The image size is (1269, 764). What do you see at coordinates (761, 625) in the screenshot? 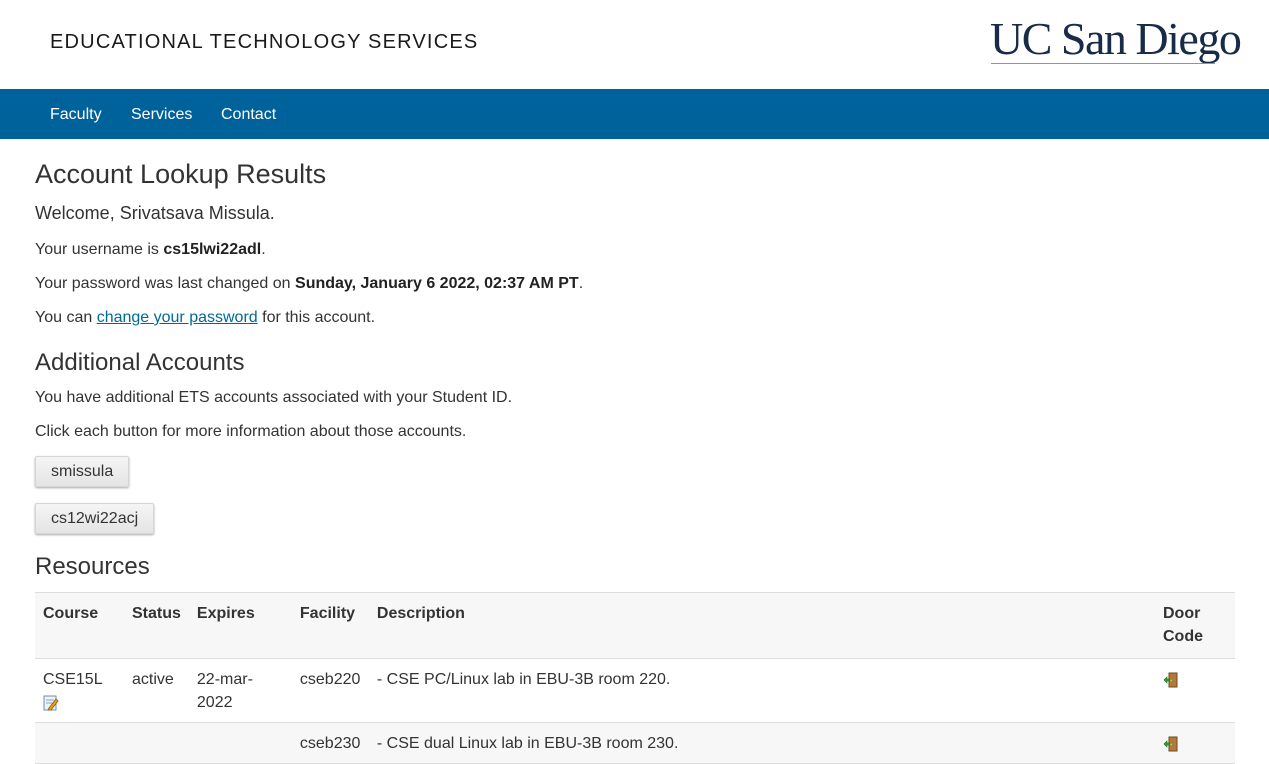
I see `column-header-description: Description` at bounding box center [761, 625].